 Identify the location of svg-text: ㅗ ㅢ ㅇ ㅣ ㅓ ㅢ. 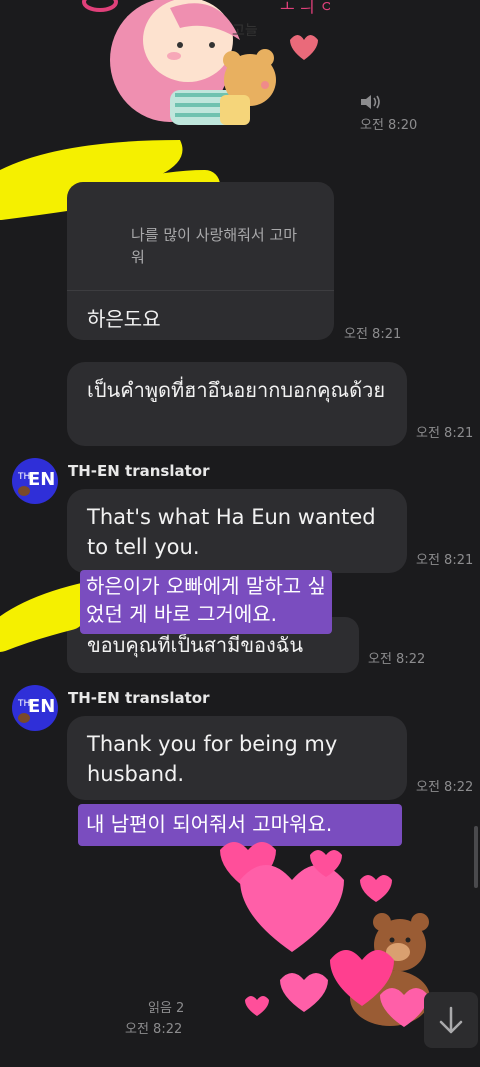
(305, 8).